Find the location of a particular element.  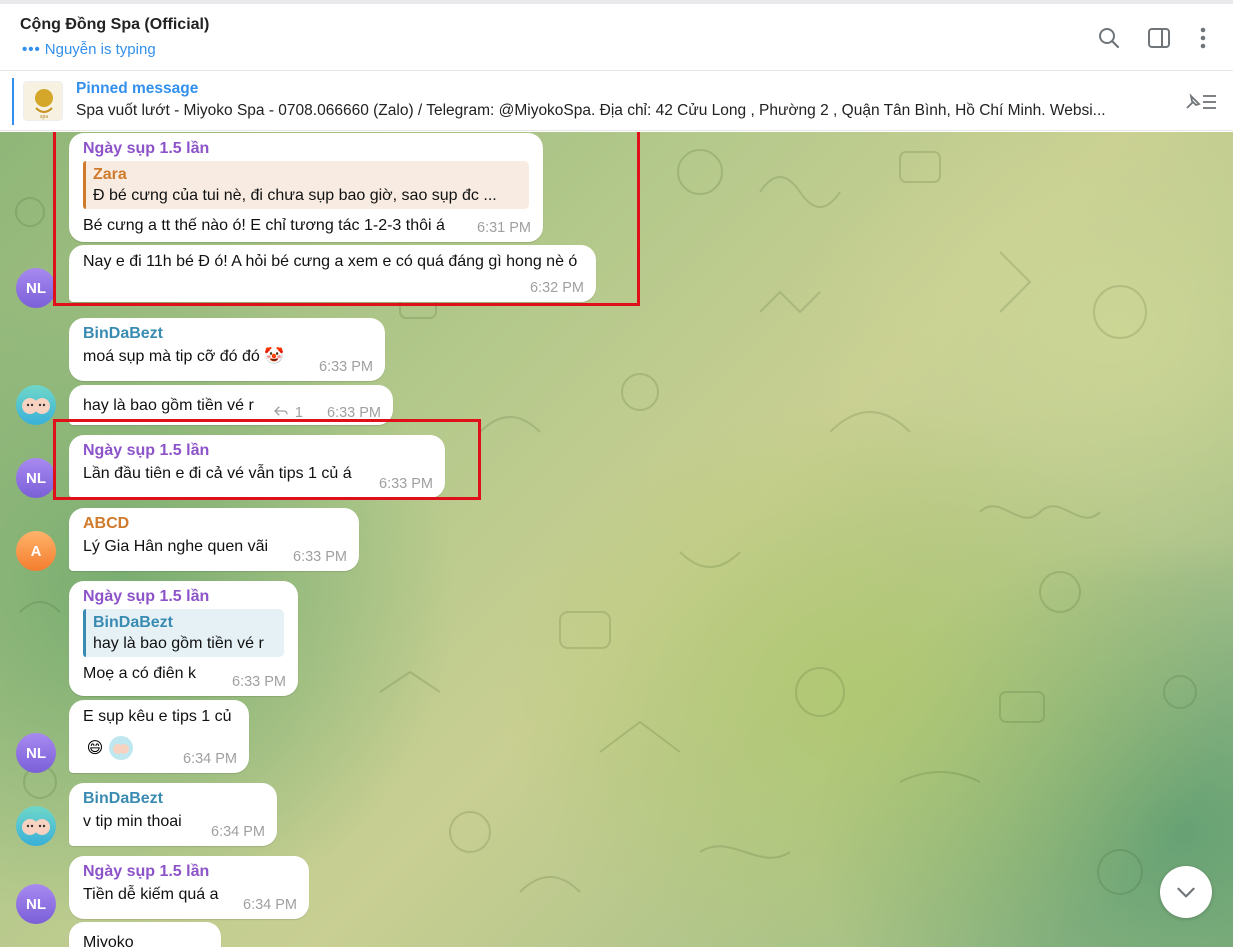

scroll-down-button is located at coordinates (1186, 892).